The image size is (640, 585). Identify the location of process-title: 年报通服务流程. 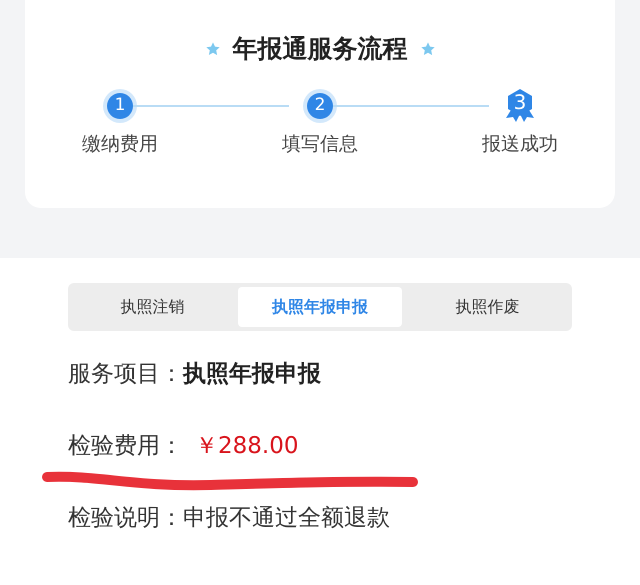
(320, 49).